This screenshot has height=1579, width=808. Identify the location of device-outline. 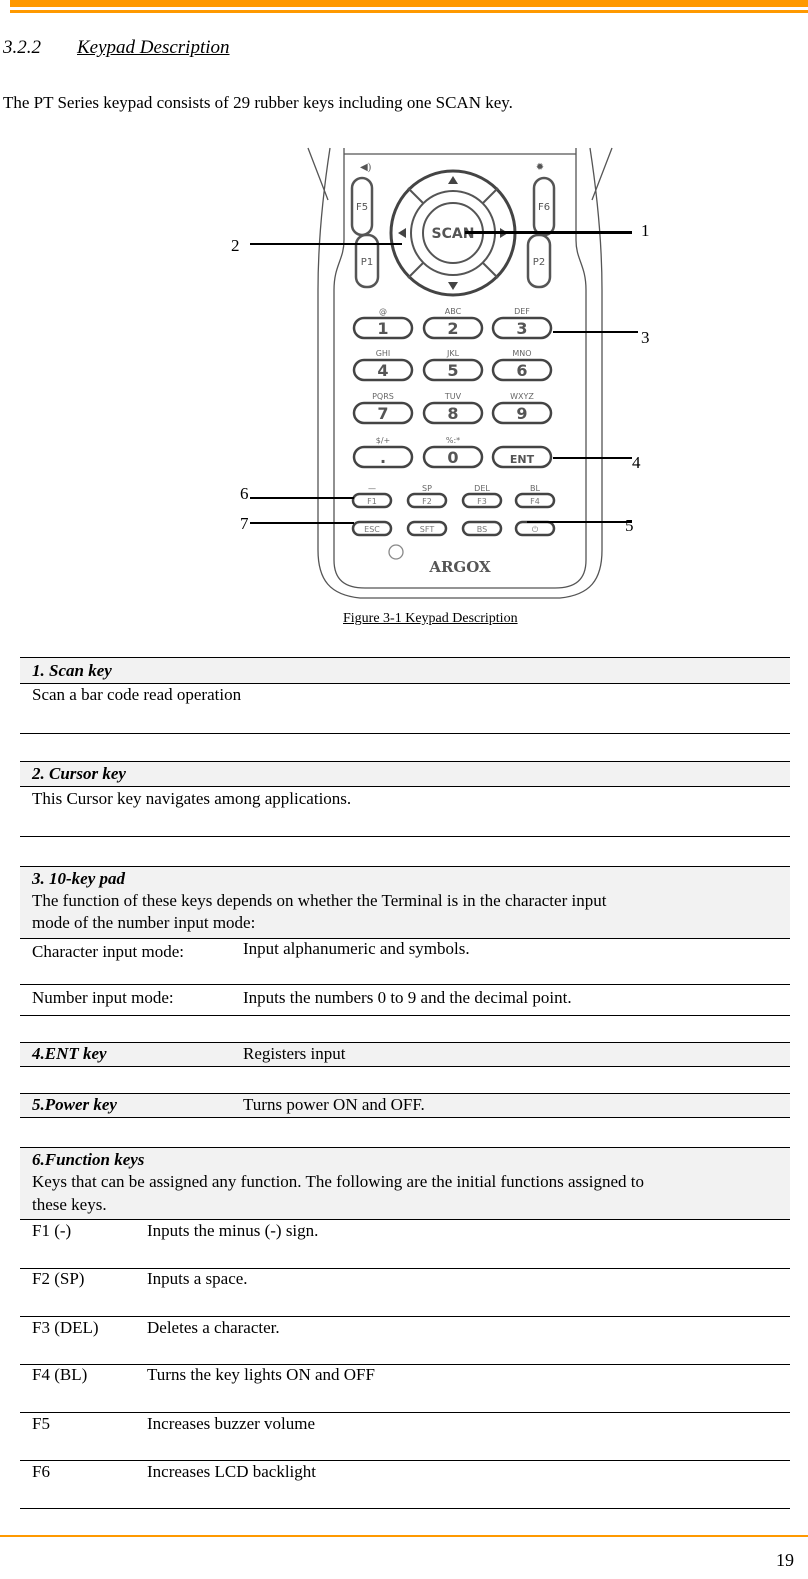
(460, 373).